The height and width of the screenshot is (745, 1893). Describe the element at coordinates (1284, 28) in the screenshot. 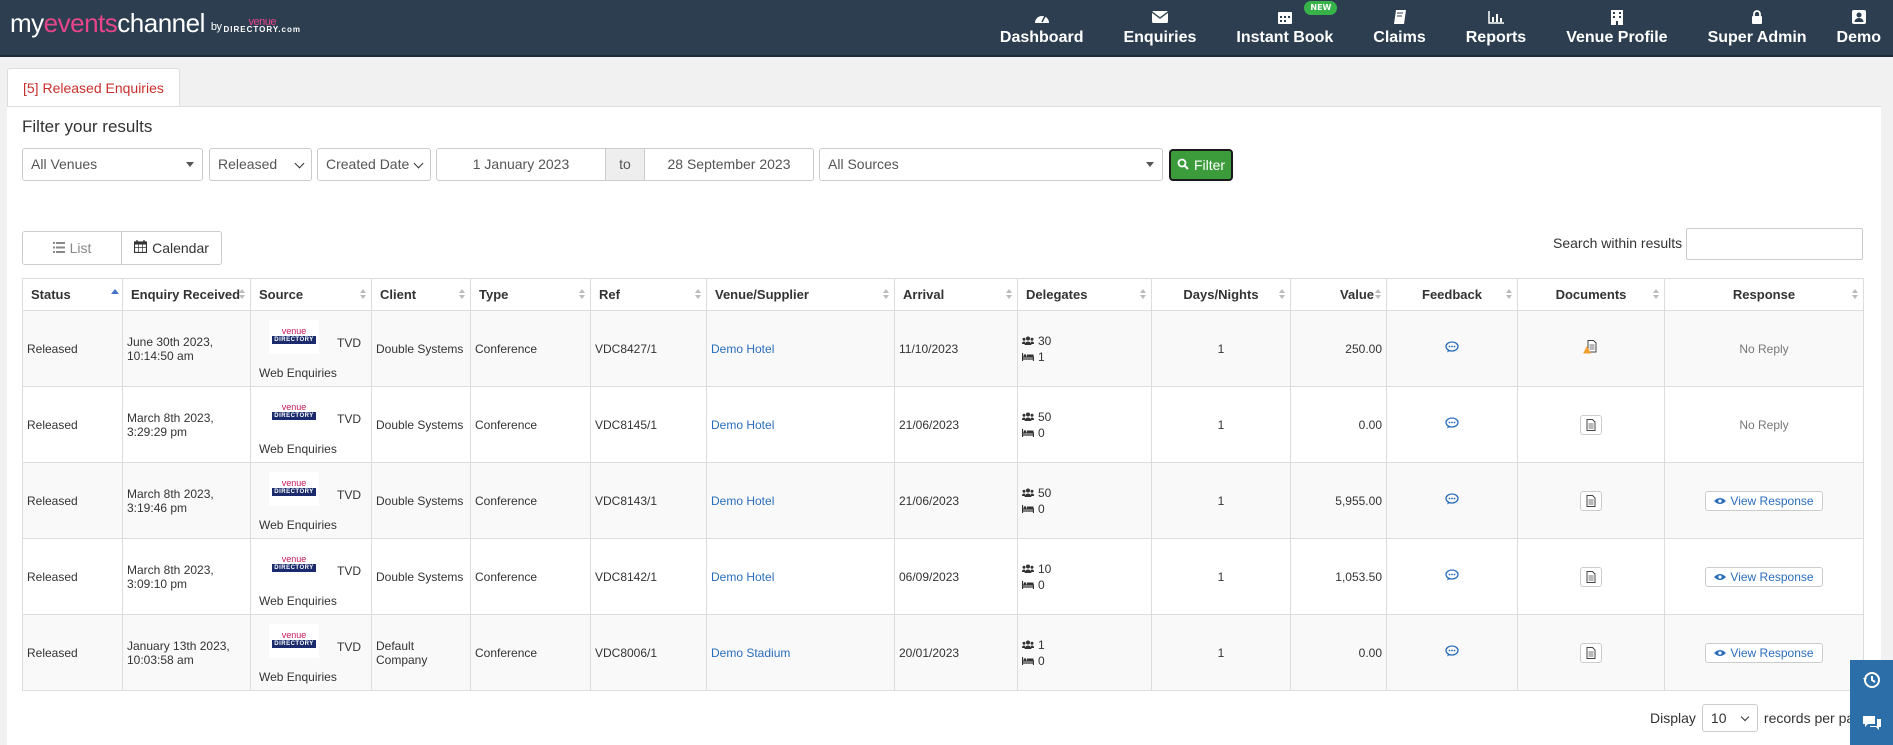

I see `nav-instant-book: NEW Instant Book` at that location.